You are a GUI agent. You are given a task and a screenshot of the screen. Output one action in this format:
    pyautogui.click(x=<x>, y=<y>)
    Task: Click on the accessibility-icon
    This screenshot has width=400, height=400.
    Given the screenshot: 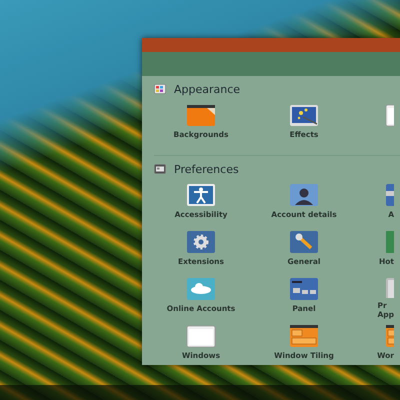 What is the action you would take?
    pyautogui.click(x=201, y=195)
    